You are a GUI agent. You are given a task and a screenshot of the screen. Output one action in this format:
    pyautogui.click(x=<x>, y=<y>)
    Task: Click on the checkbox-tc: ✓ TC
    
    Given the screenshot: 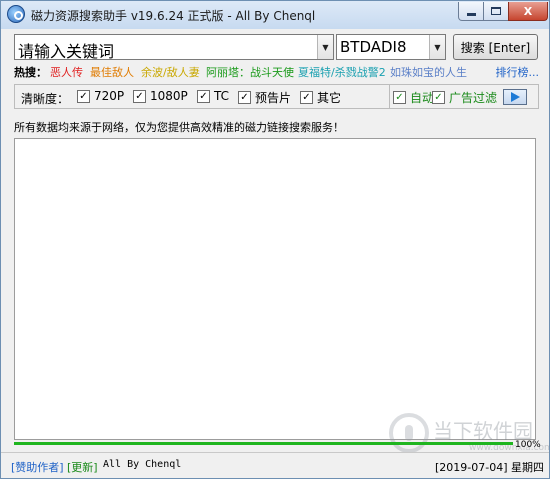 What is the action you would take?
    pyautogui.click(x=213, y=96)
    